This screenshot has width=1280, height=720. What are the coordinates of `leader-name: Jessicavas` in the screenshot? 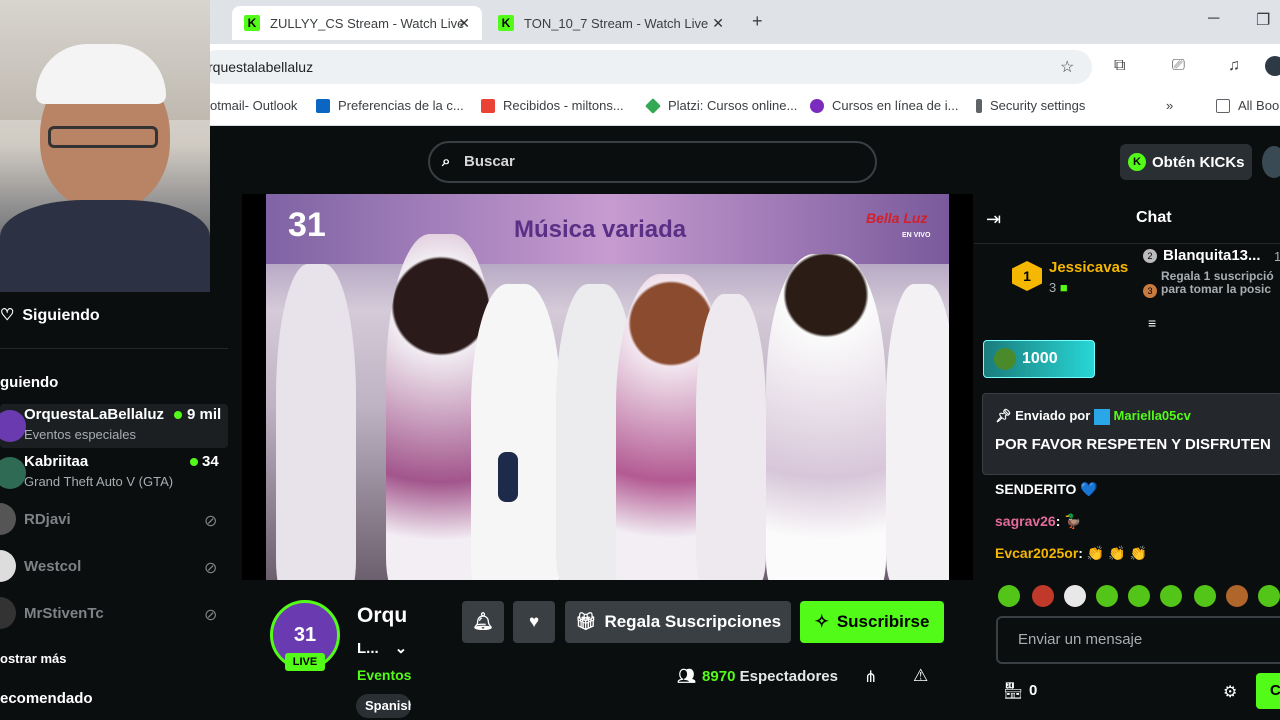 It's located at (1088, 267).